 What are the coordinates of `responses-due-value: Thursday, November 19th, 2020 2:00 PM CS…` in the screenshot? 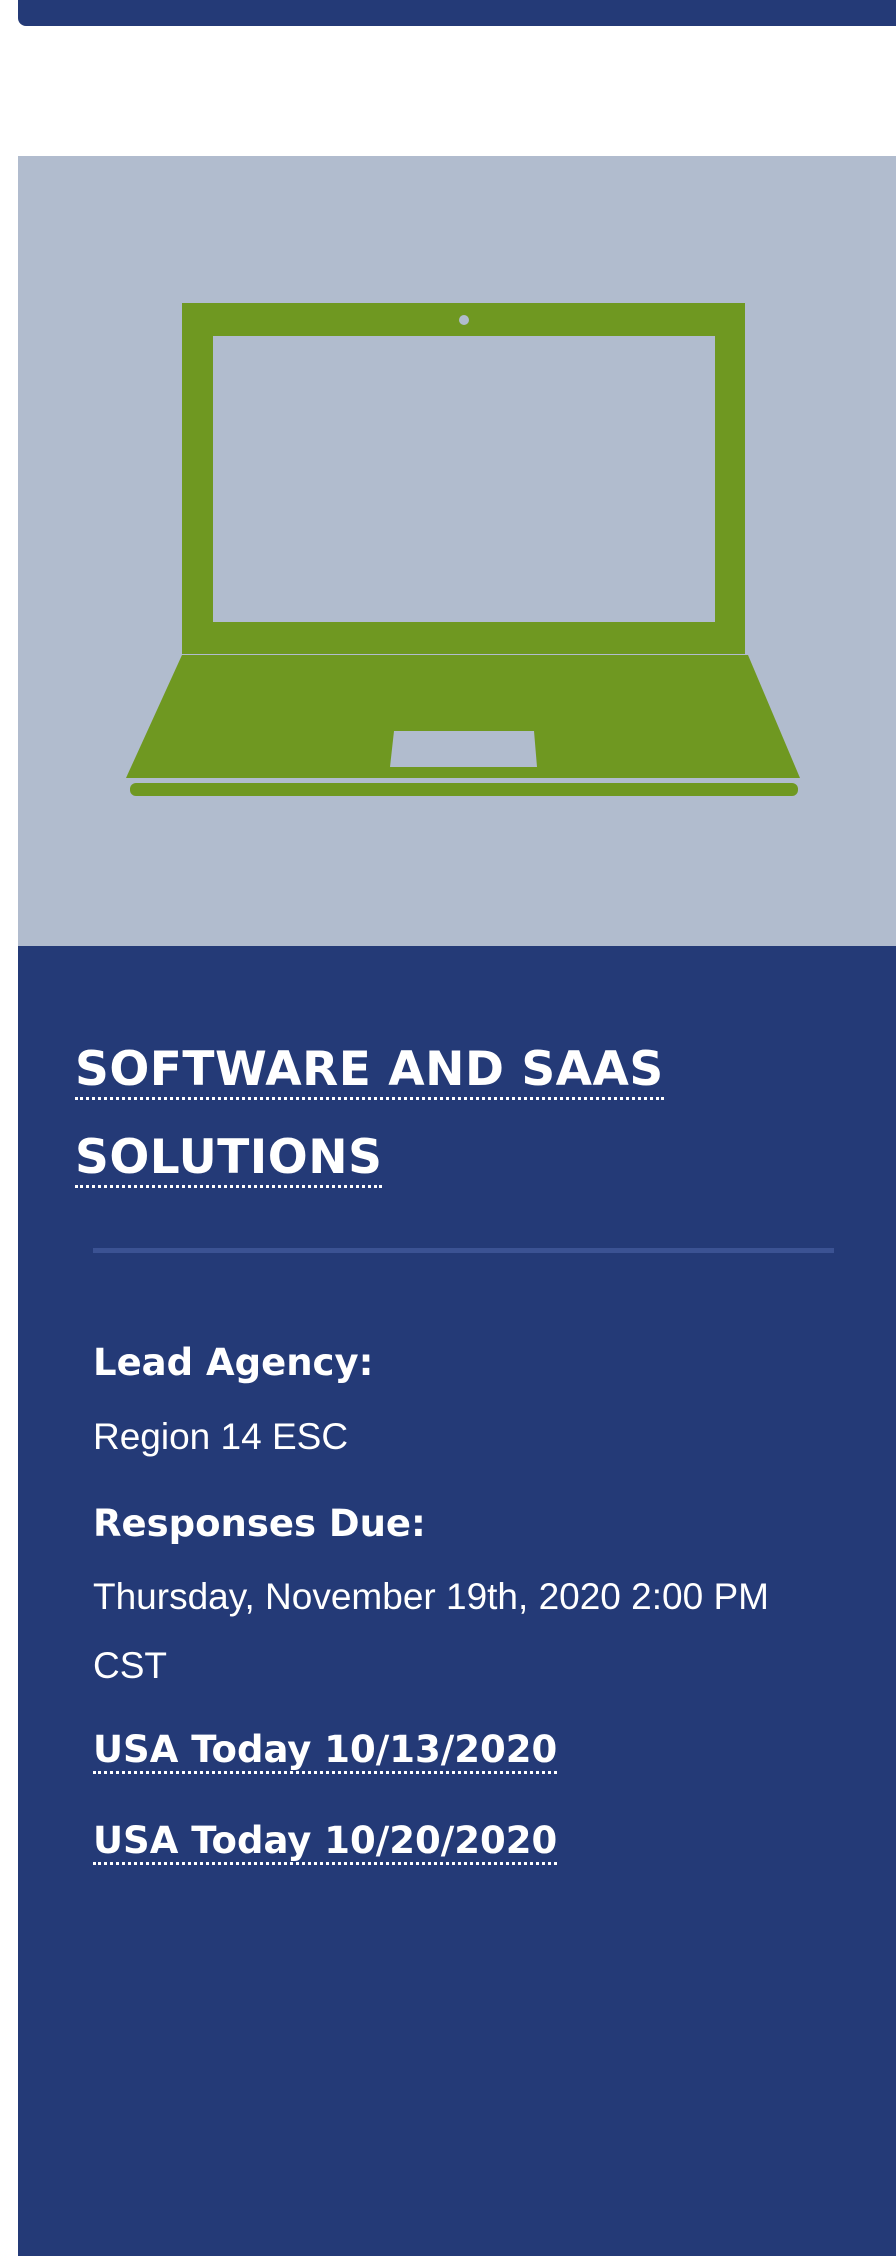 It's located at (431, 1631).